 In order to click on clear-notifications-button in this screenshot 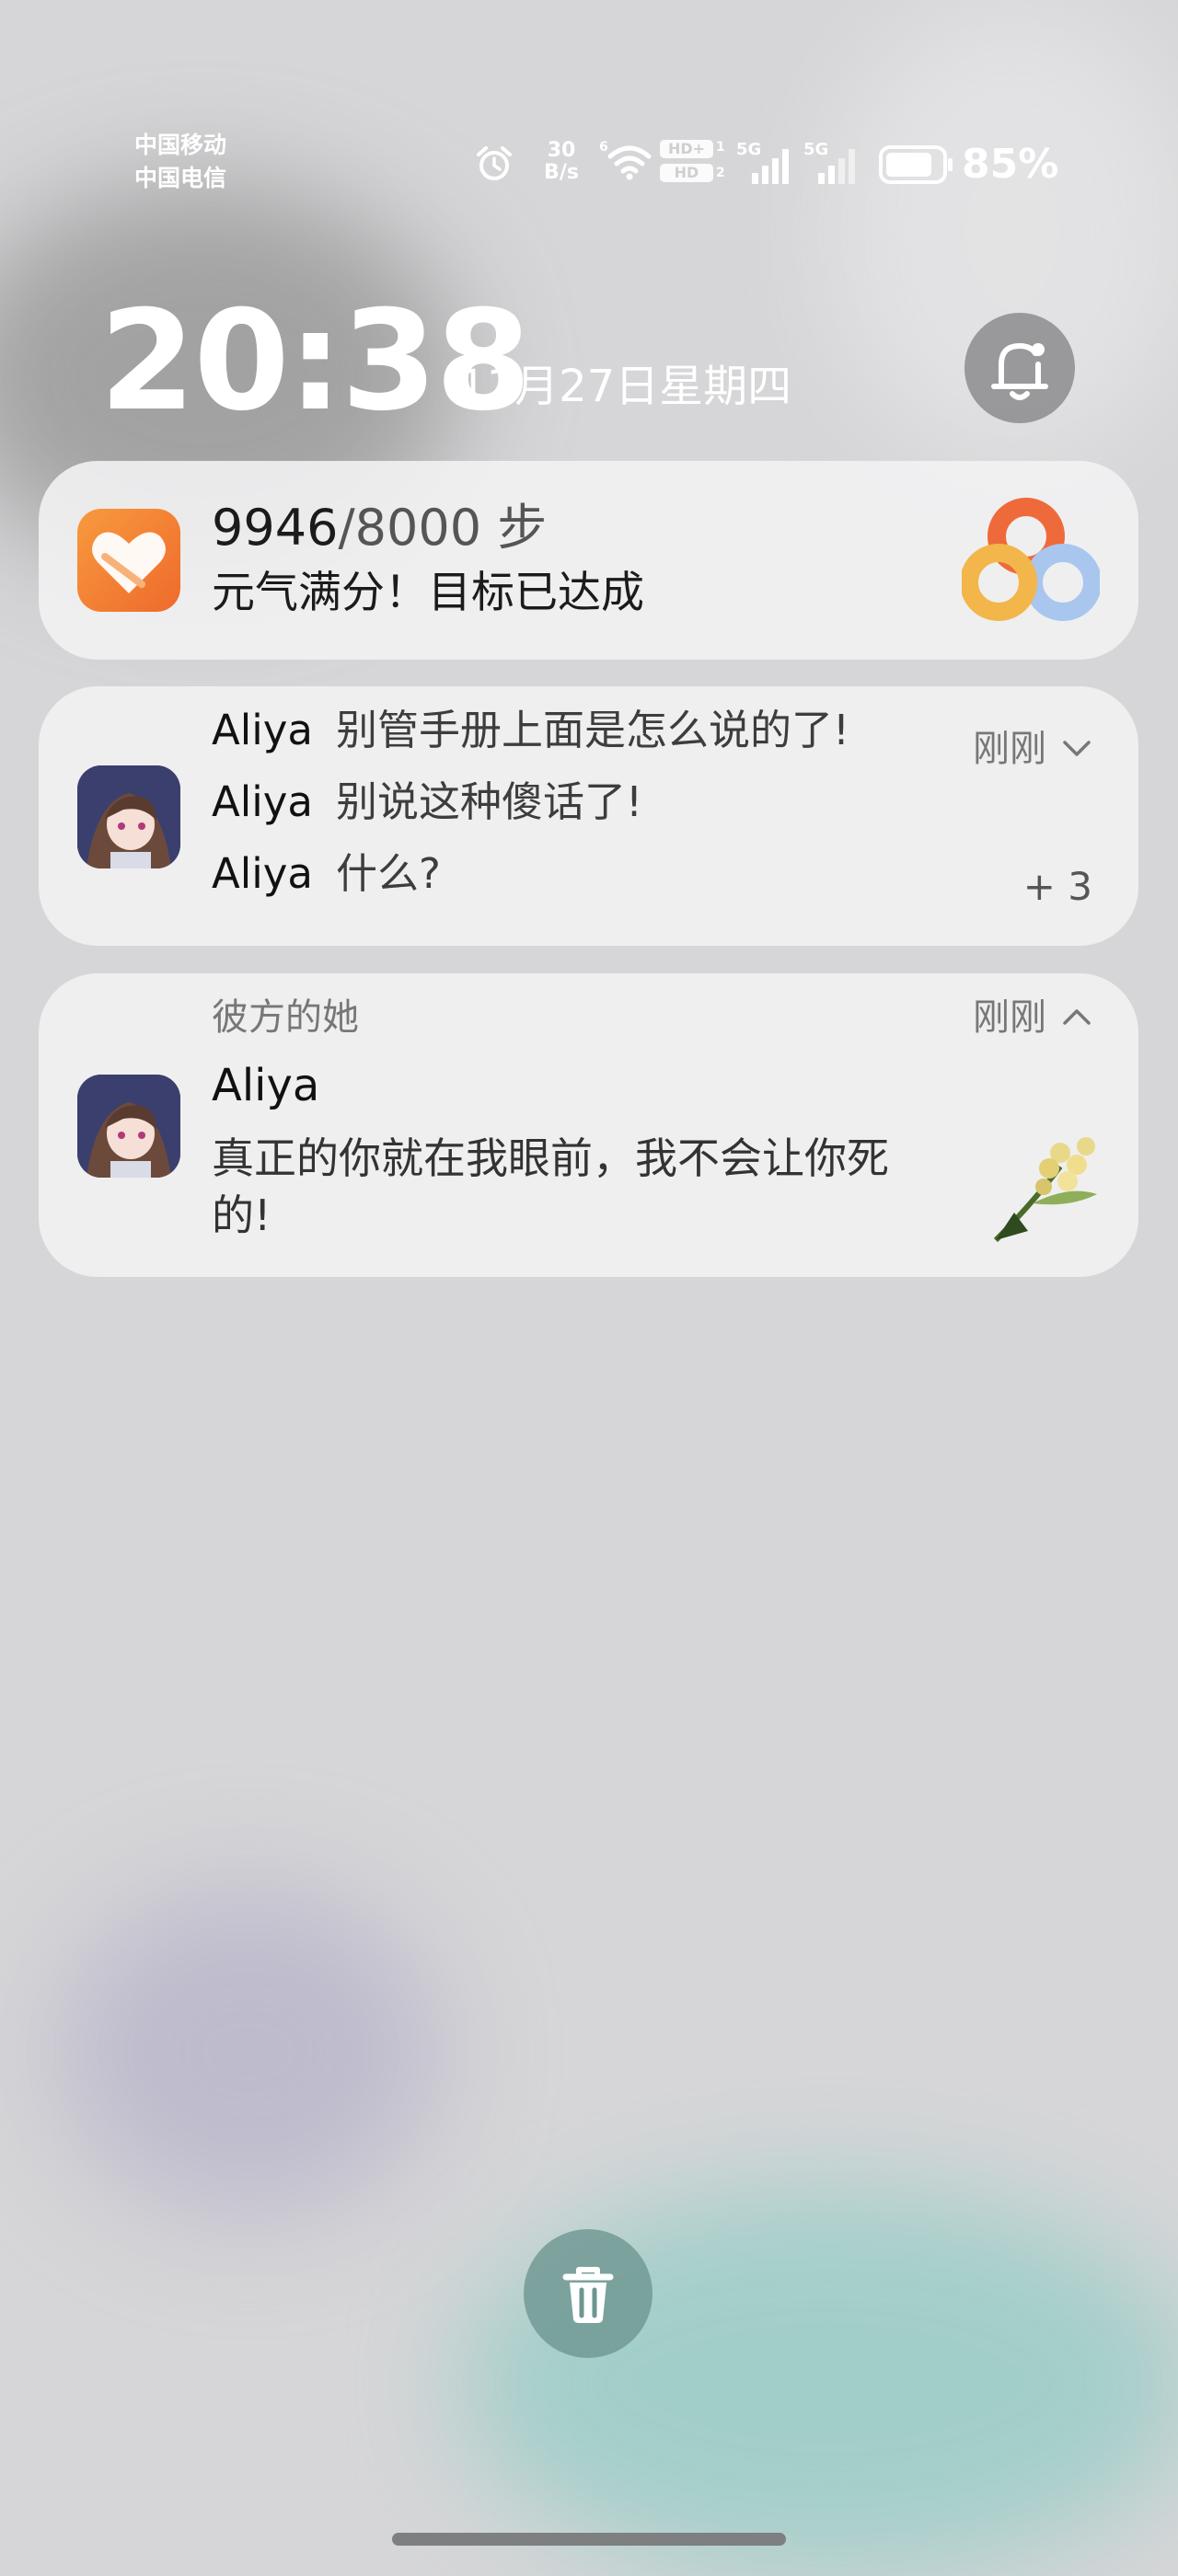, I will do `click(588, 2293)`.